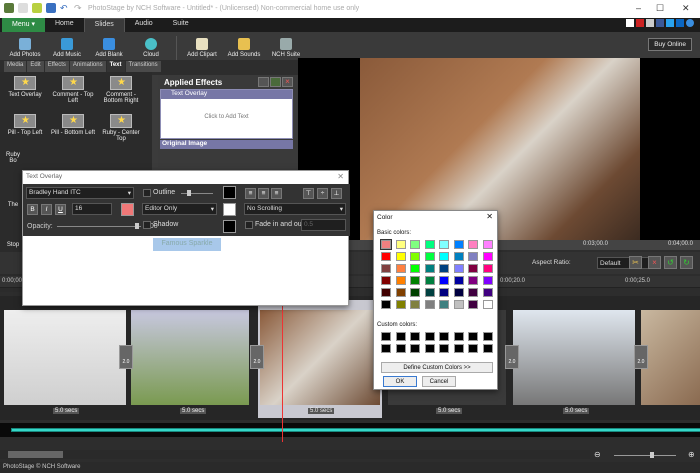 Image resolution: width=700 pixels, height=473 pixels. What do you see at coordinates (670, 23) in the screenshot?
I see `twitter-icon` at bounding box center [670, 23].